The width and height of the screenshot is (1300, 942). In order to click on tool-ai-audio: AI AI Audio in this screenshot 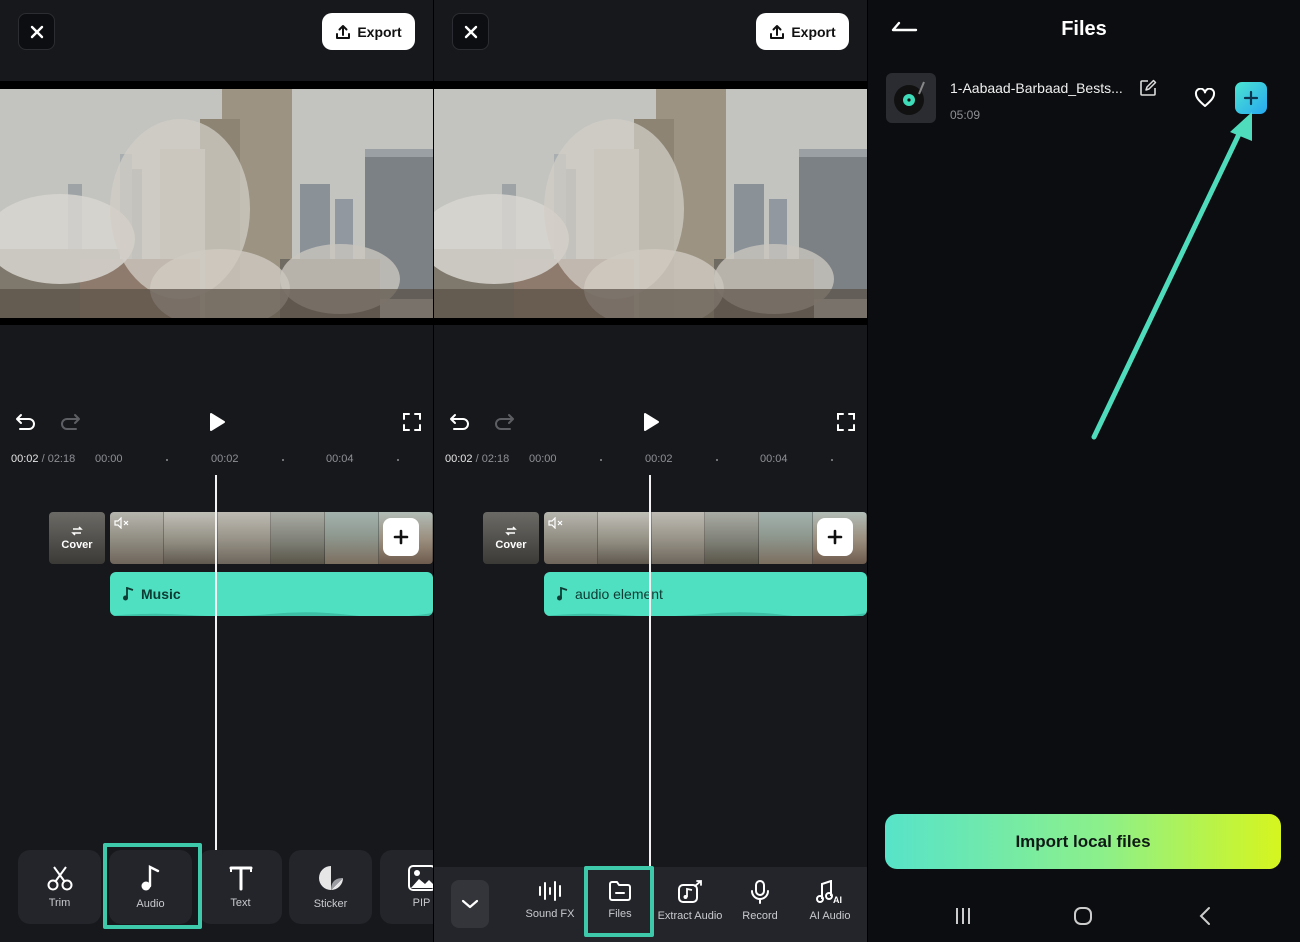, I will do `click(830, 906)`.